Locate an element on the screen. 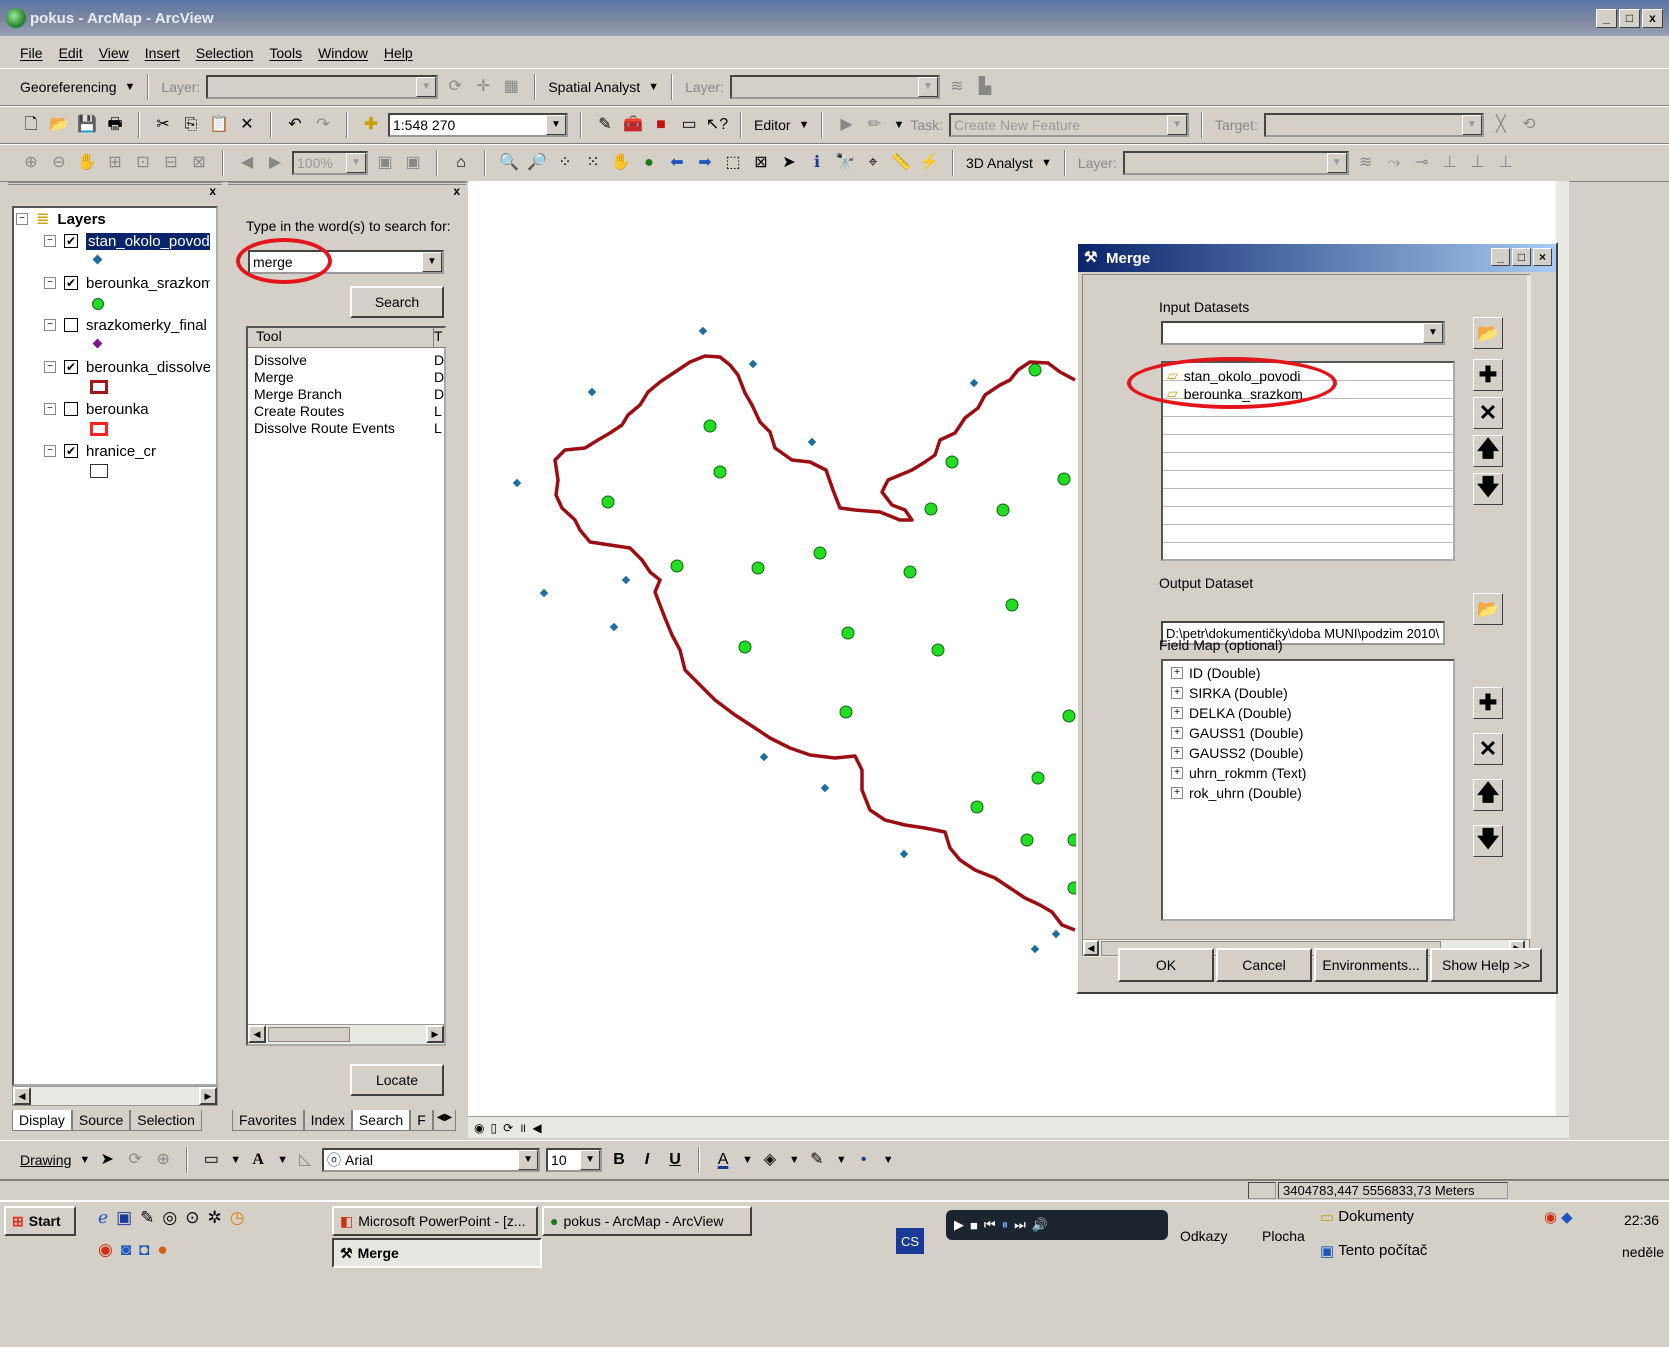  open-folder-icon: 📂 is located at coordinates (59, 125).